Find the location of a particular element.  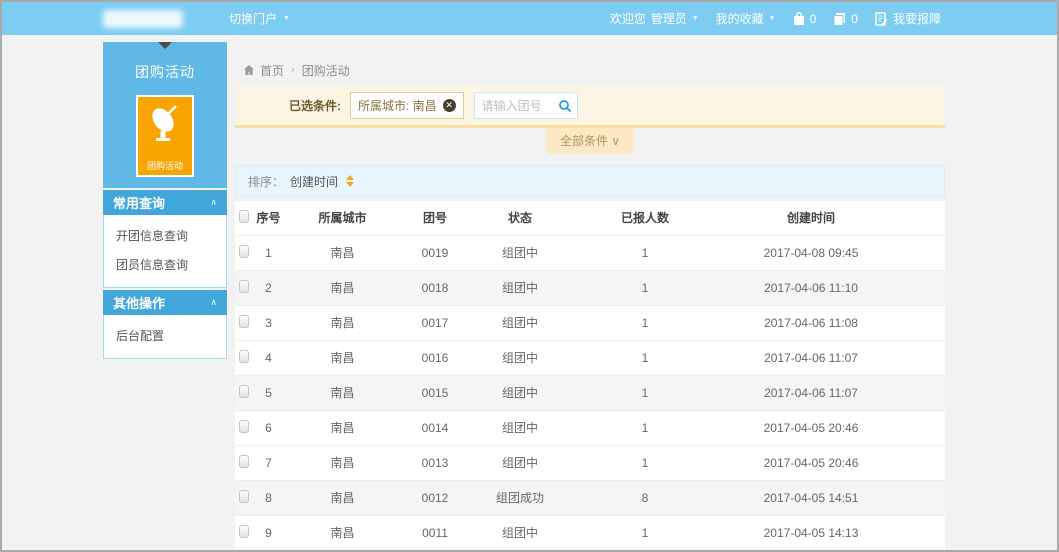

column-header-members: 已报人数 is located at coordinates (645, 218).